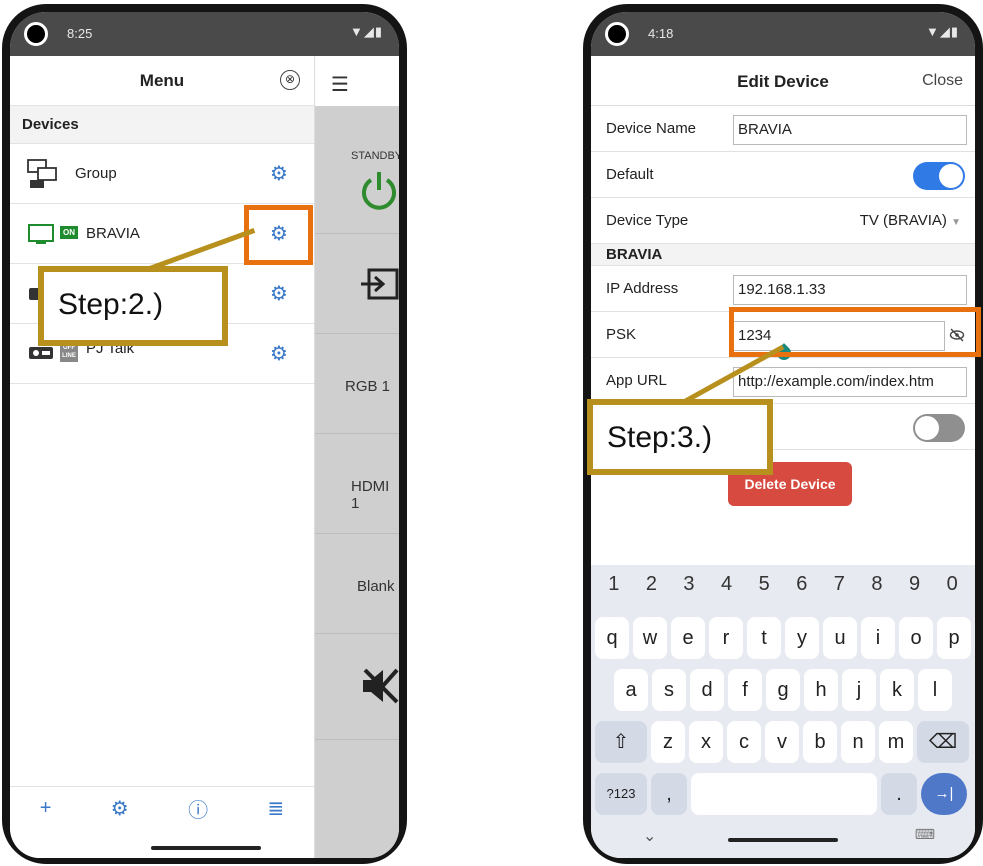 The image size is (983, 866). What do you see at coordinates (669, 690) in the screenshot?
I see `key-s: s` at bounding box center [669, 690].